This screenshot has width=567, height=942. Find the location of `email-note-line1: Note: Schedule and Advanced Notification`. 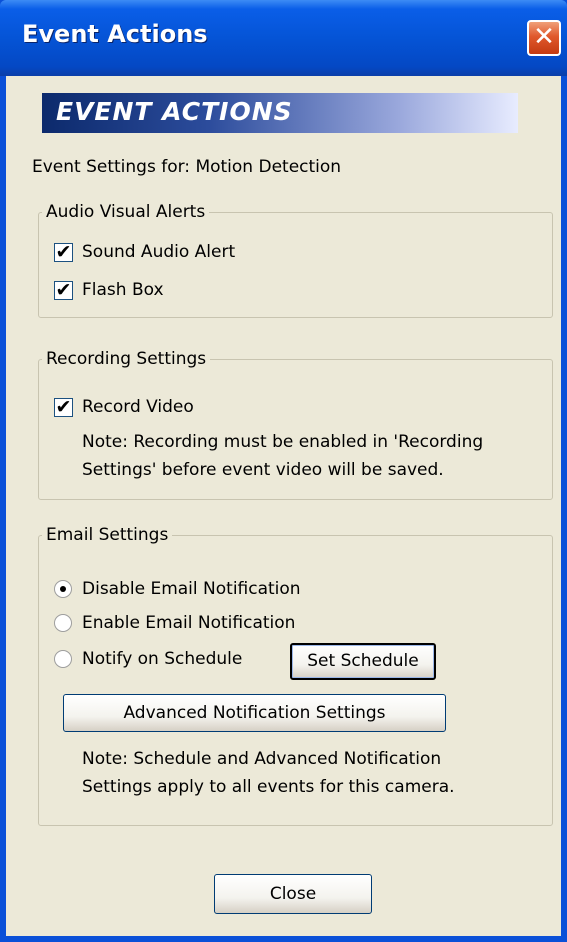

email-note-line1: Note: Schedule and Advanced Notification is located at coordinates (262, 759).